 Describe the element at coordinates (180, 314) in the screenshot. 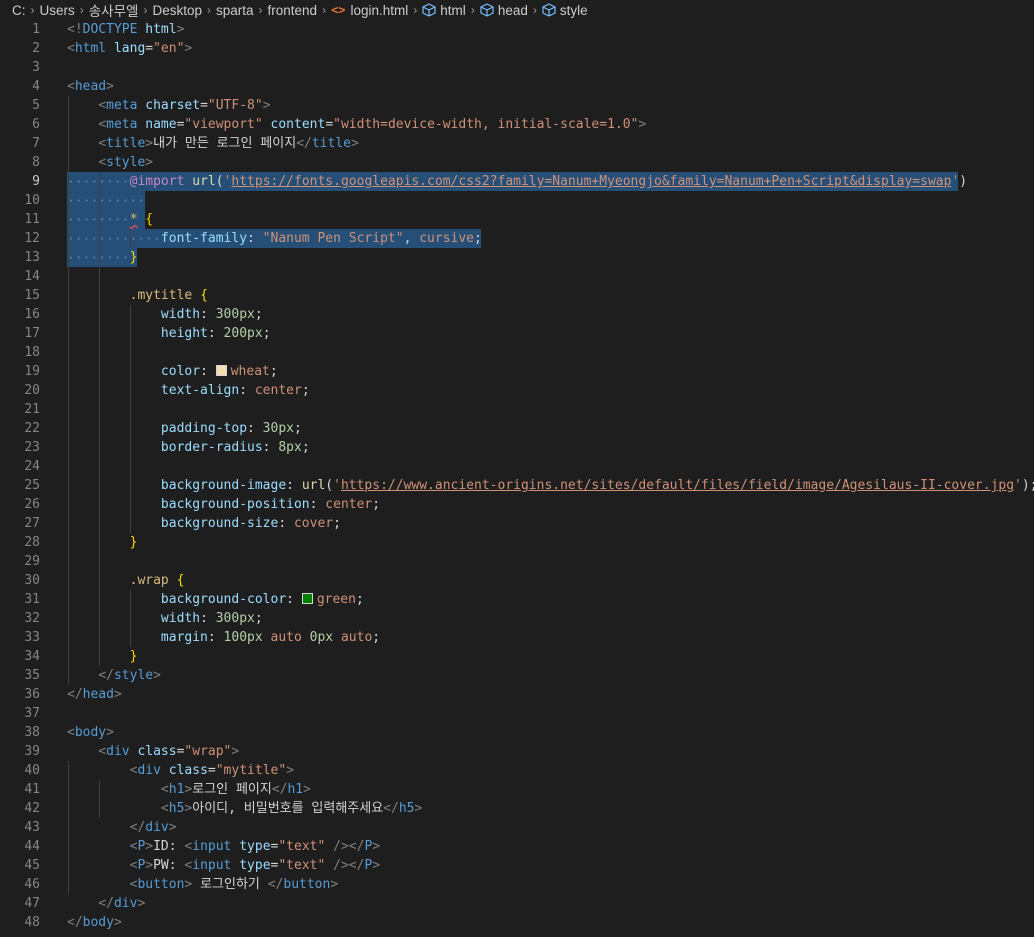

I see `code-token: width` at that location.